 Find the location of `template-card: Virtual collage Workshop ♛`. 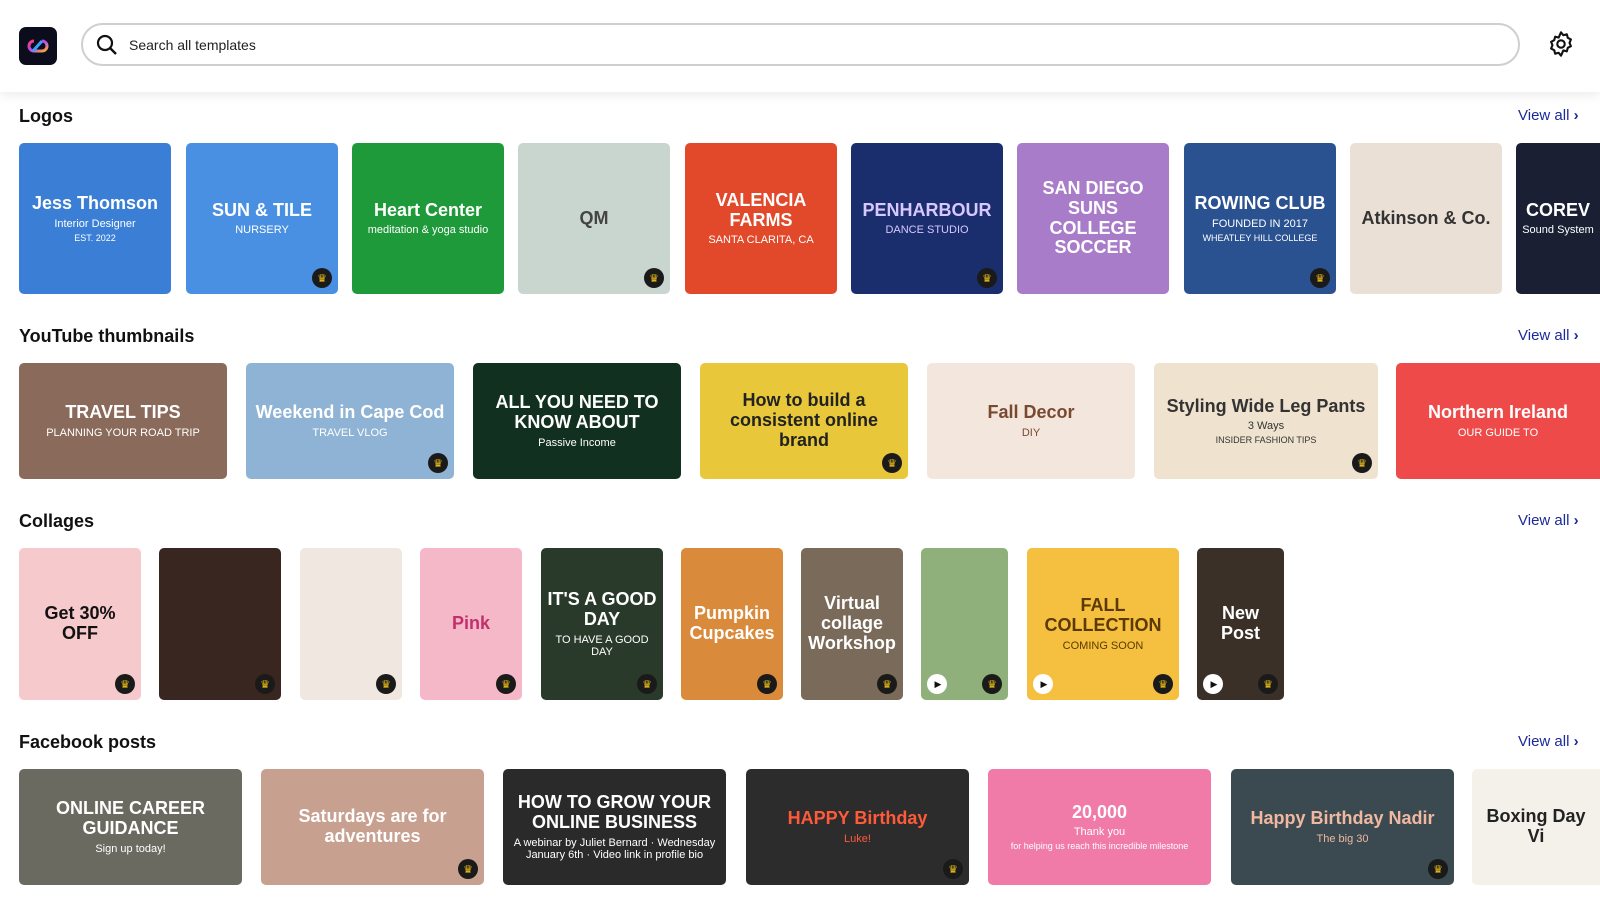

template-card: Virtual collage Workshop ♛ is located at coordinates (852, 624).